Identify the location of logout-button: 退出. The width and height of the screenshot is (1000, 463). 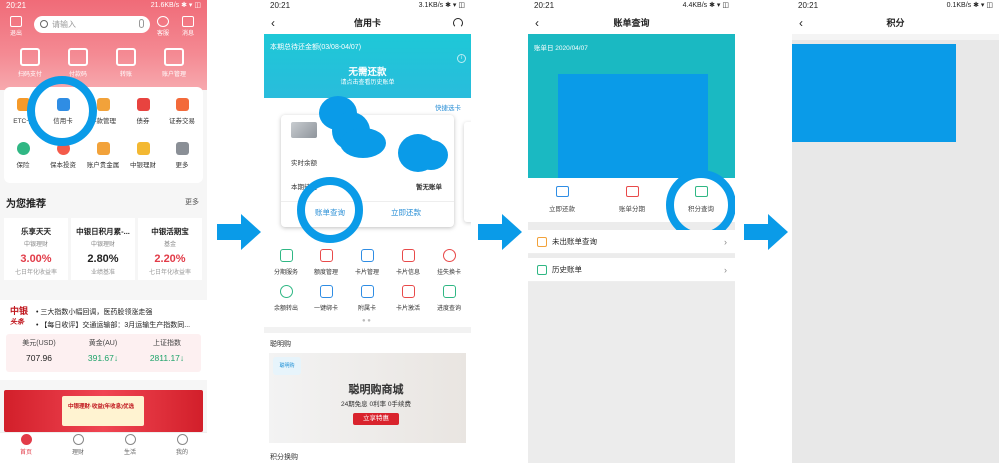
(16, 26).